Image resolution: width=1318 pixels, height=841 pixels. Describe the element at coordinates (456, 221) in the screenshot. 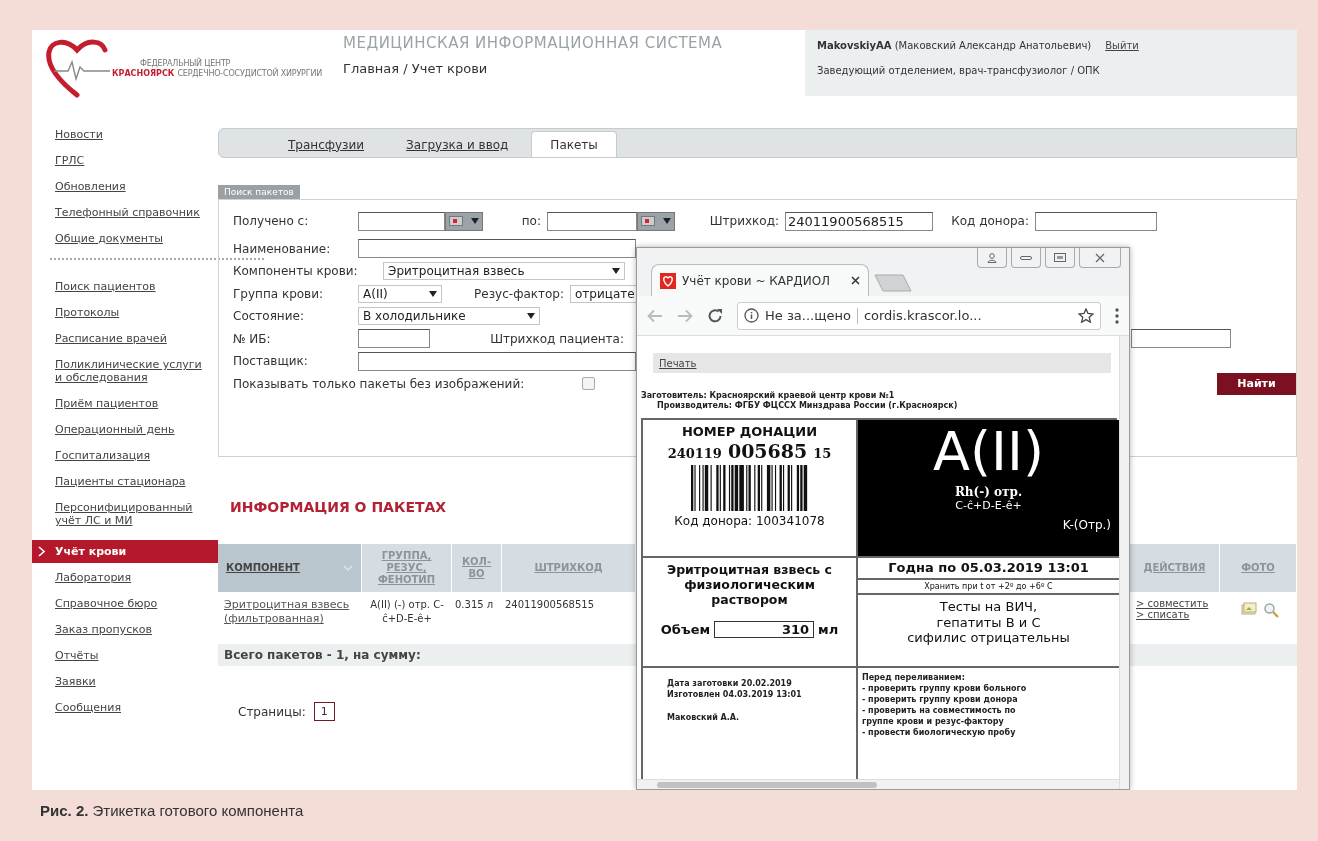

I see `calendar-icon` at that location.